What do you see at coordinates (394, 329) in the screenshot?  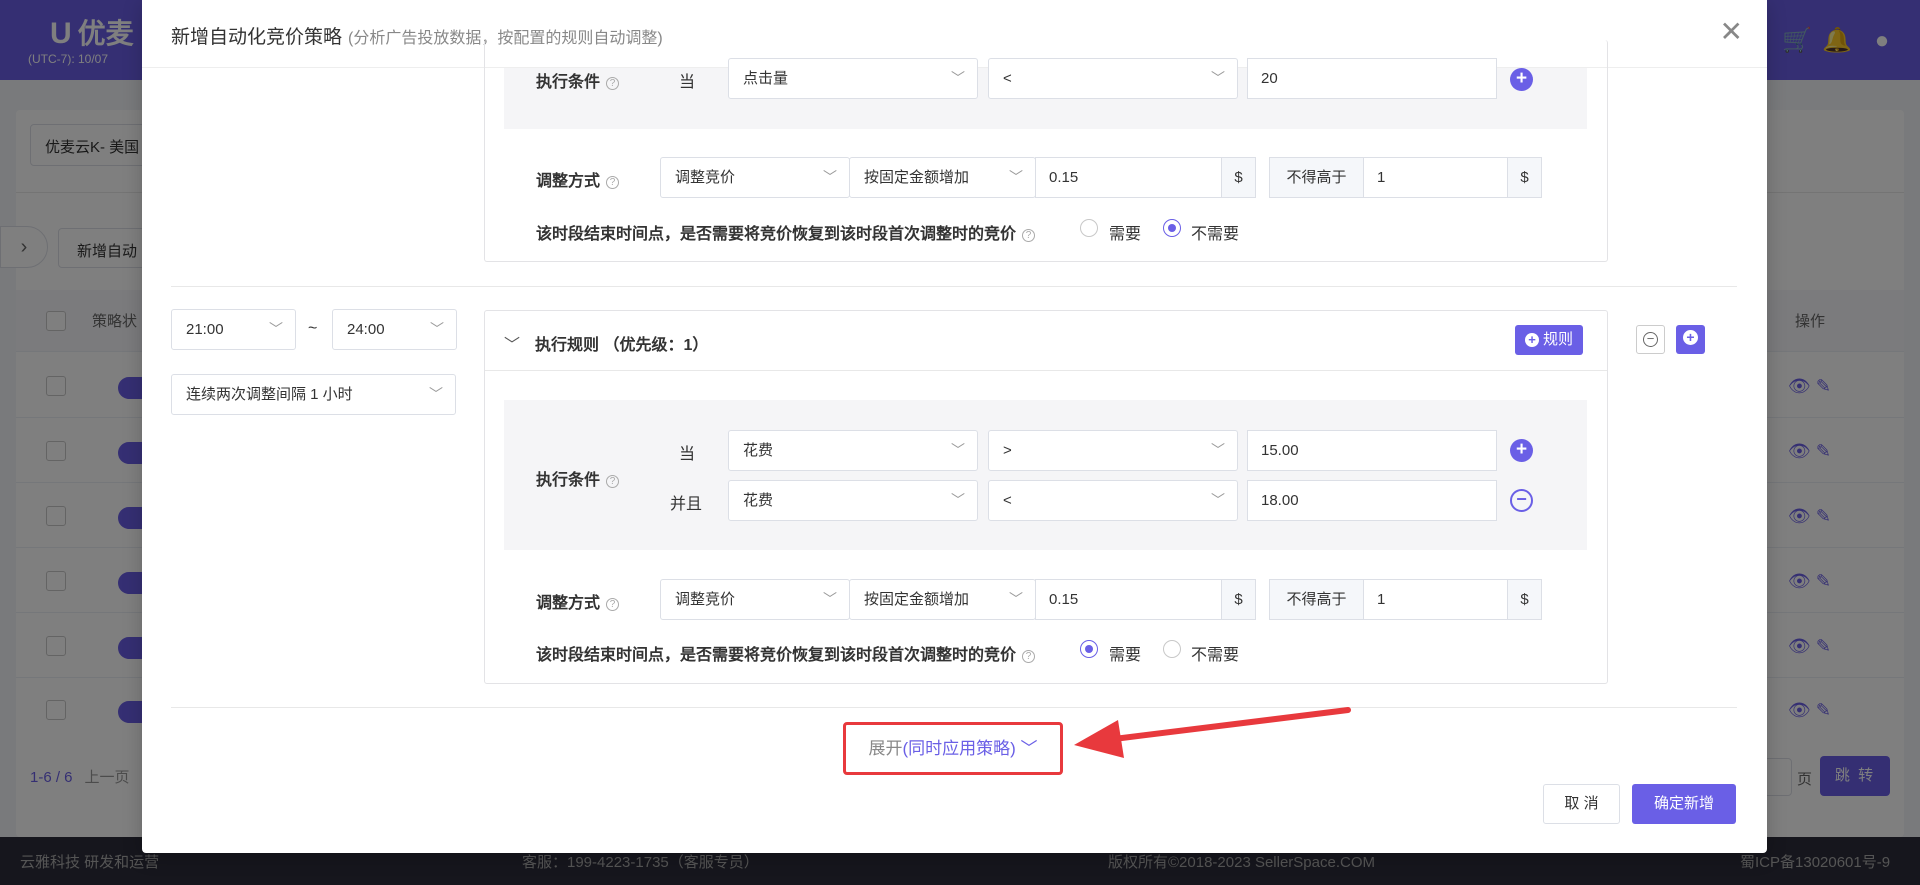 I see `end-time-select: 24:00 ﹀` at bounding box center [394, 329].